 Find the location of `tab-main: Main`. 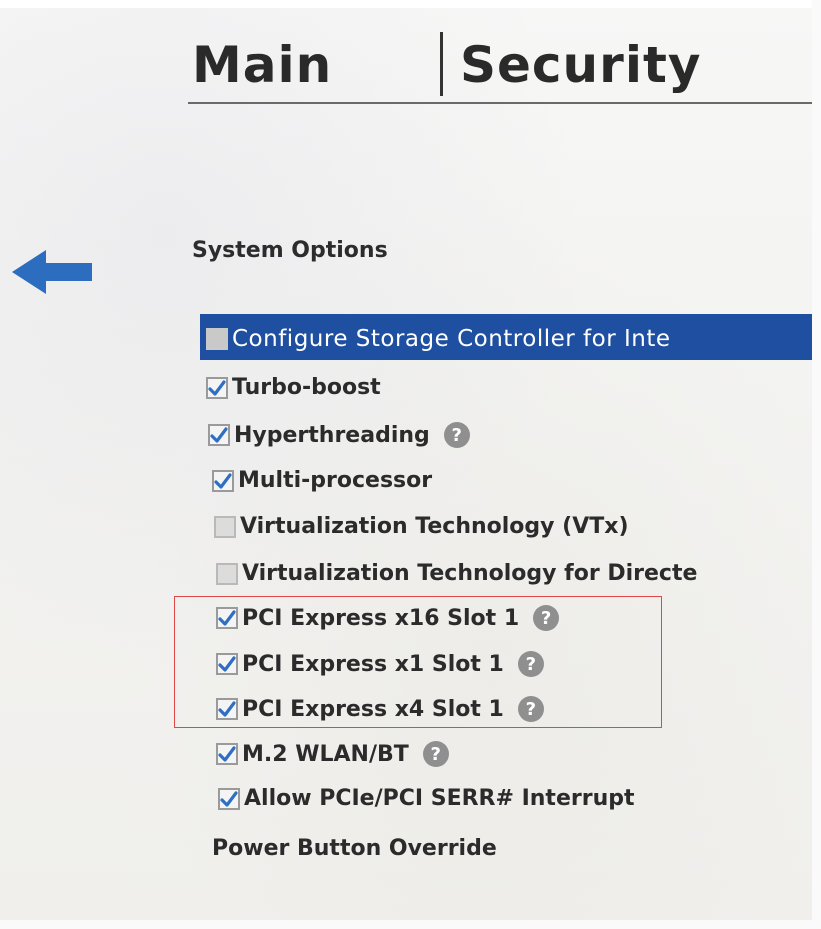

tab-main: Main is located at coordinates (262, 65).